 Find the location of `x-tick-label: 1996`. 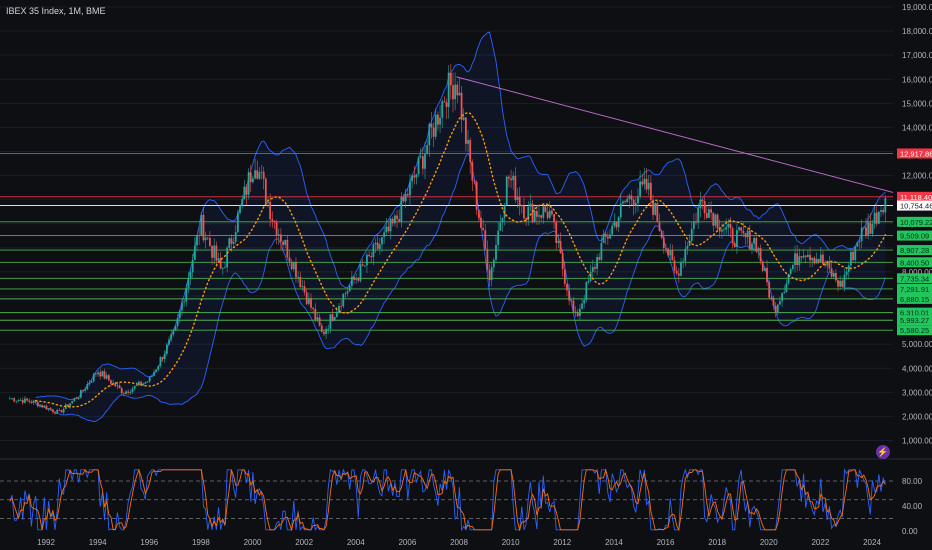

x-tick-label: 1996 is located at coordinates (149, 542).